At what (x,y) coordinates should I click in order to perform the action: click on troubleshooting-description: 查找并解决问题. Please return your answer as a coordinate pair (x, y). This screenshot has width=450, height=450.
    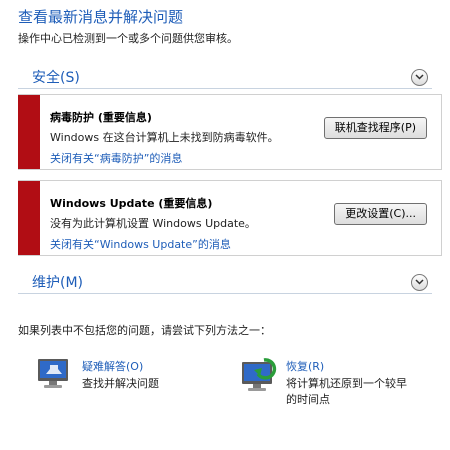
    Looking at the image, I should click on (120, 383).